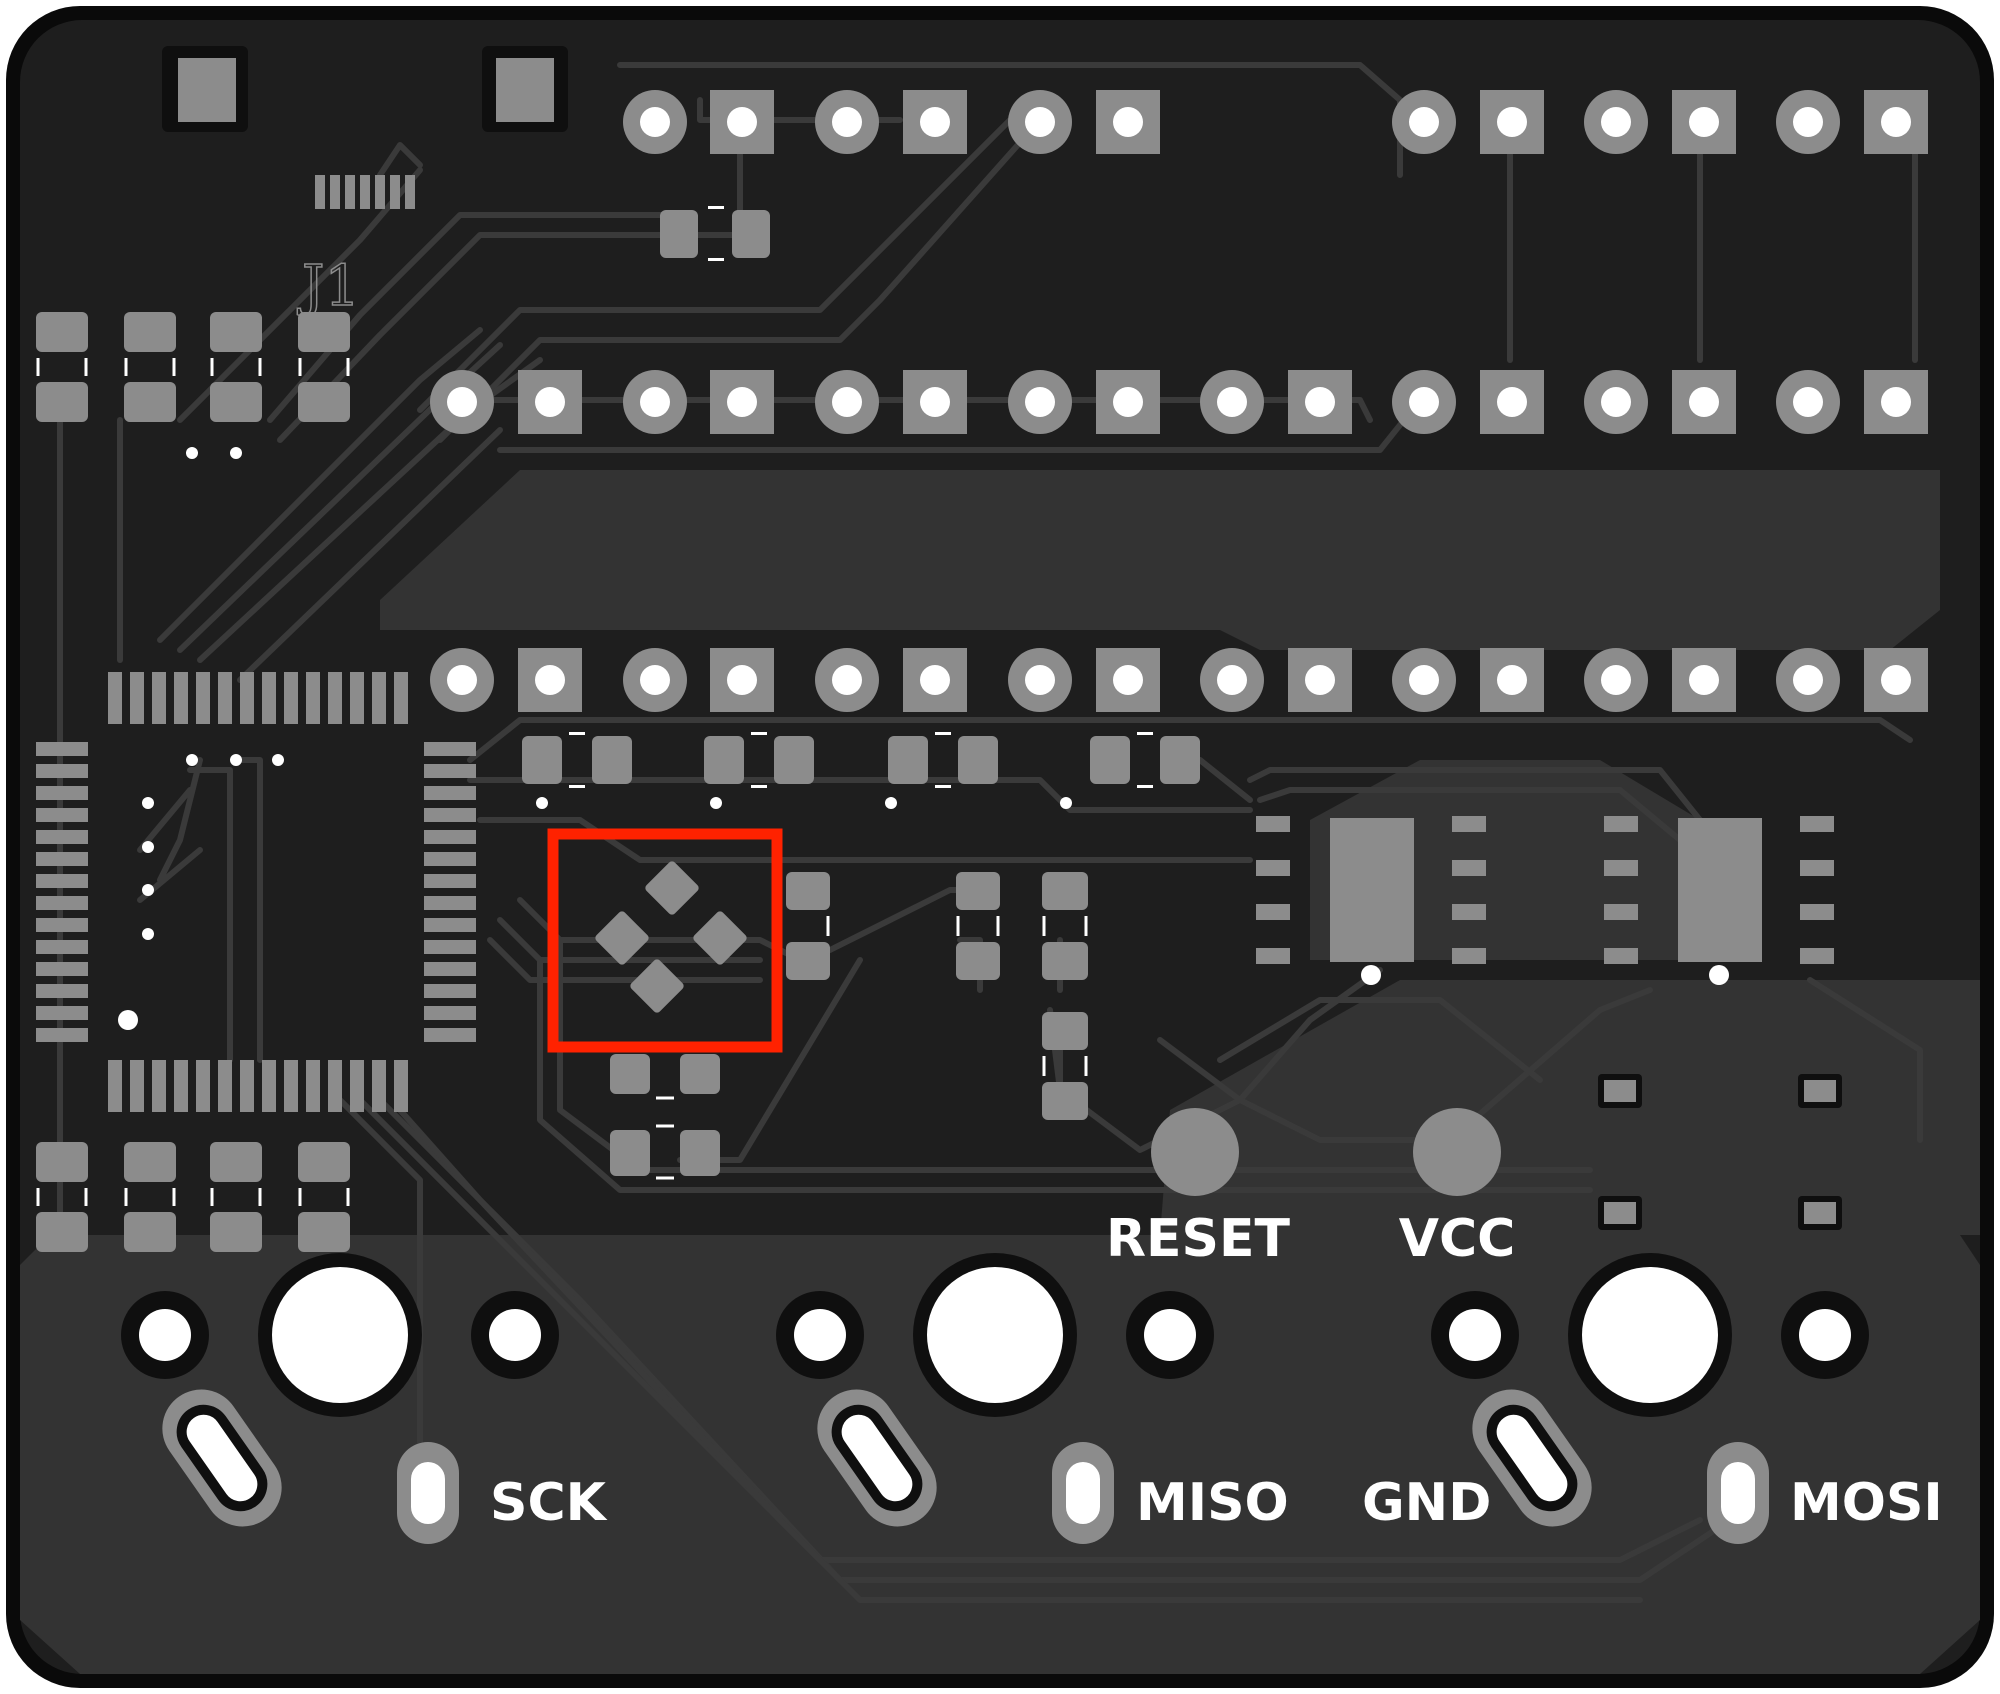 This screenshot has width=2000, height=1694. What do you see at coordinates (1457, 1239) in the screenshot?
I see `label-vcc: VCC` at bounding box center [1457, 1239].